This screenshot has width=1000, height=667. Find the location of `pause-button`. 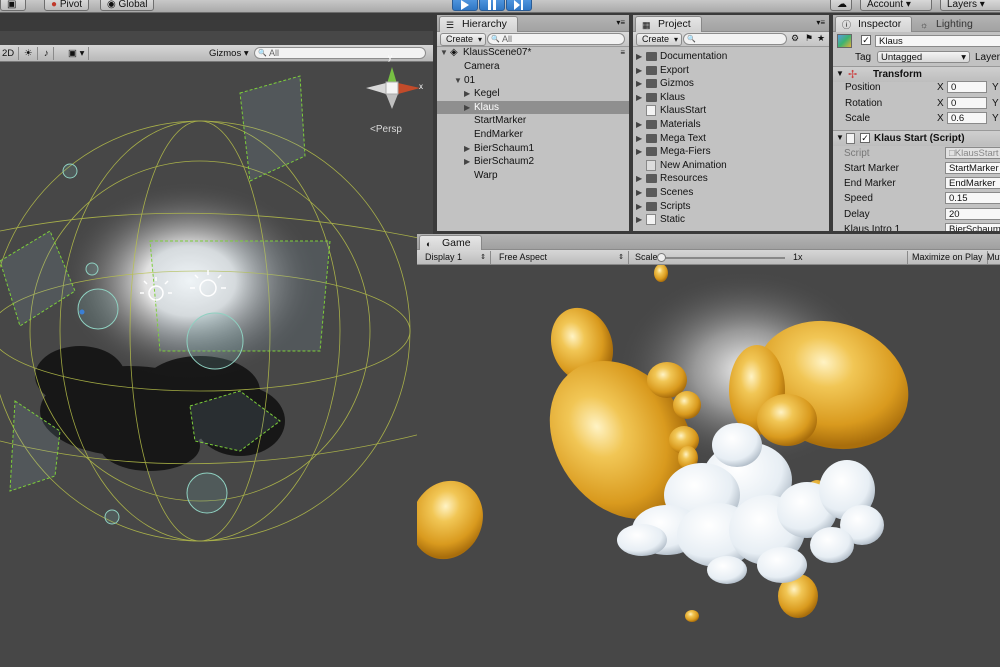

pause-button is located at coordinates (492, 5).